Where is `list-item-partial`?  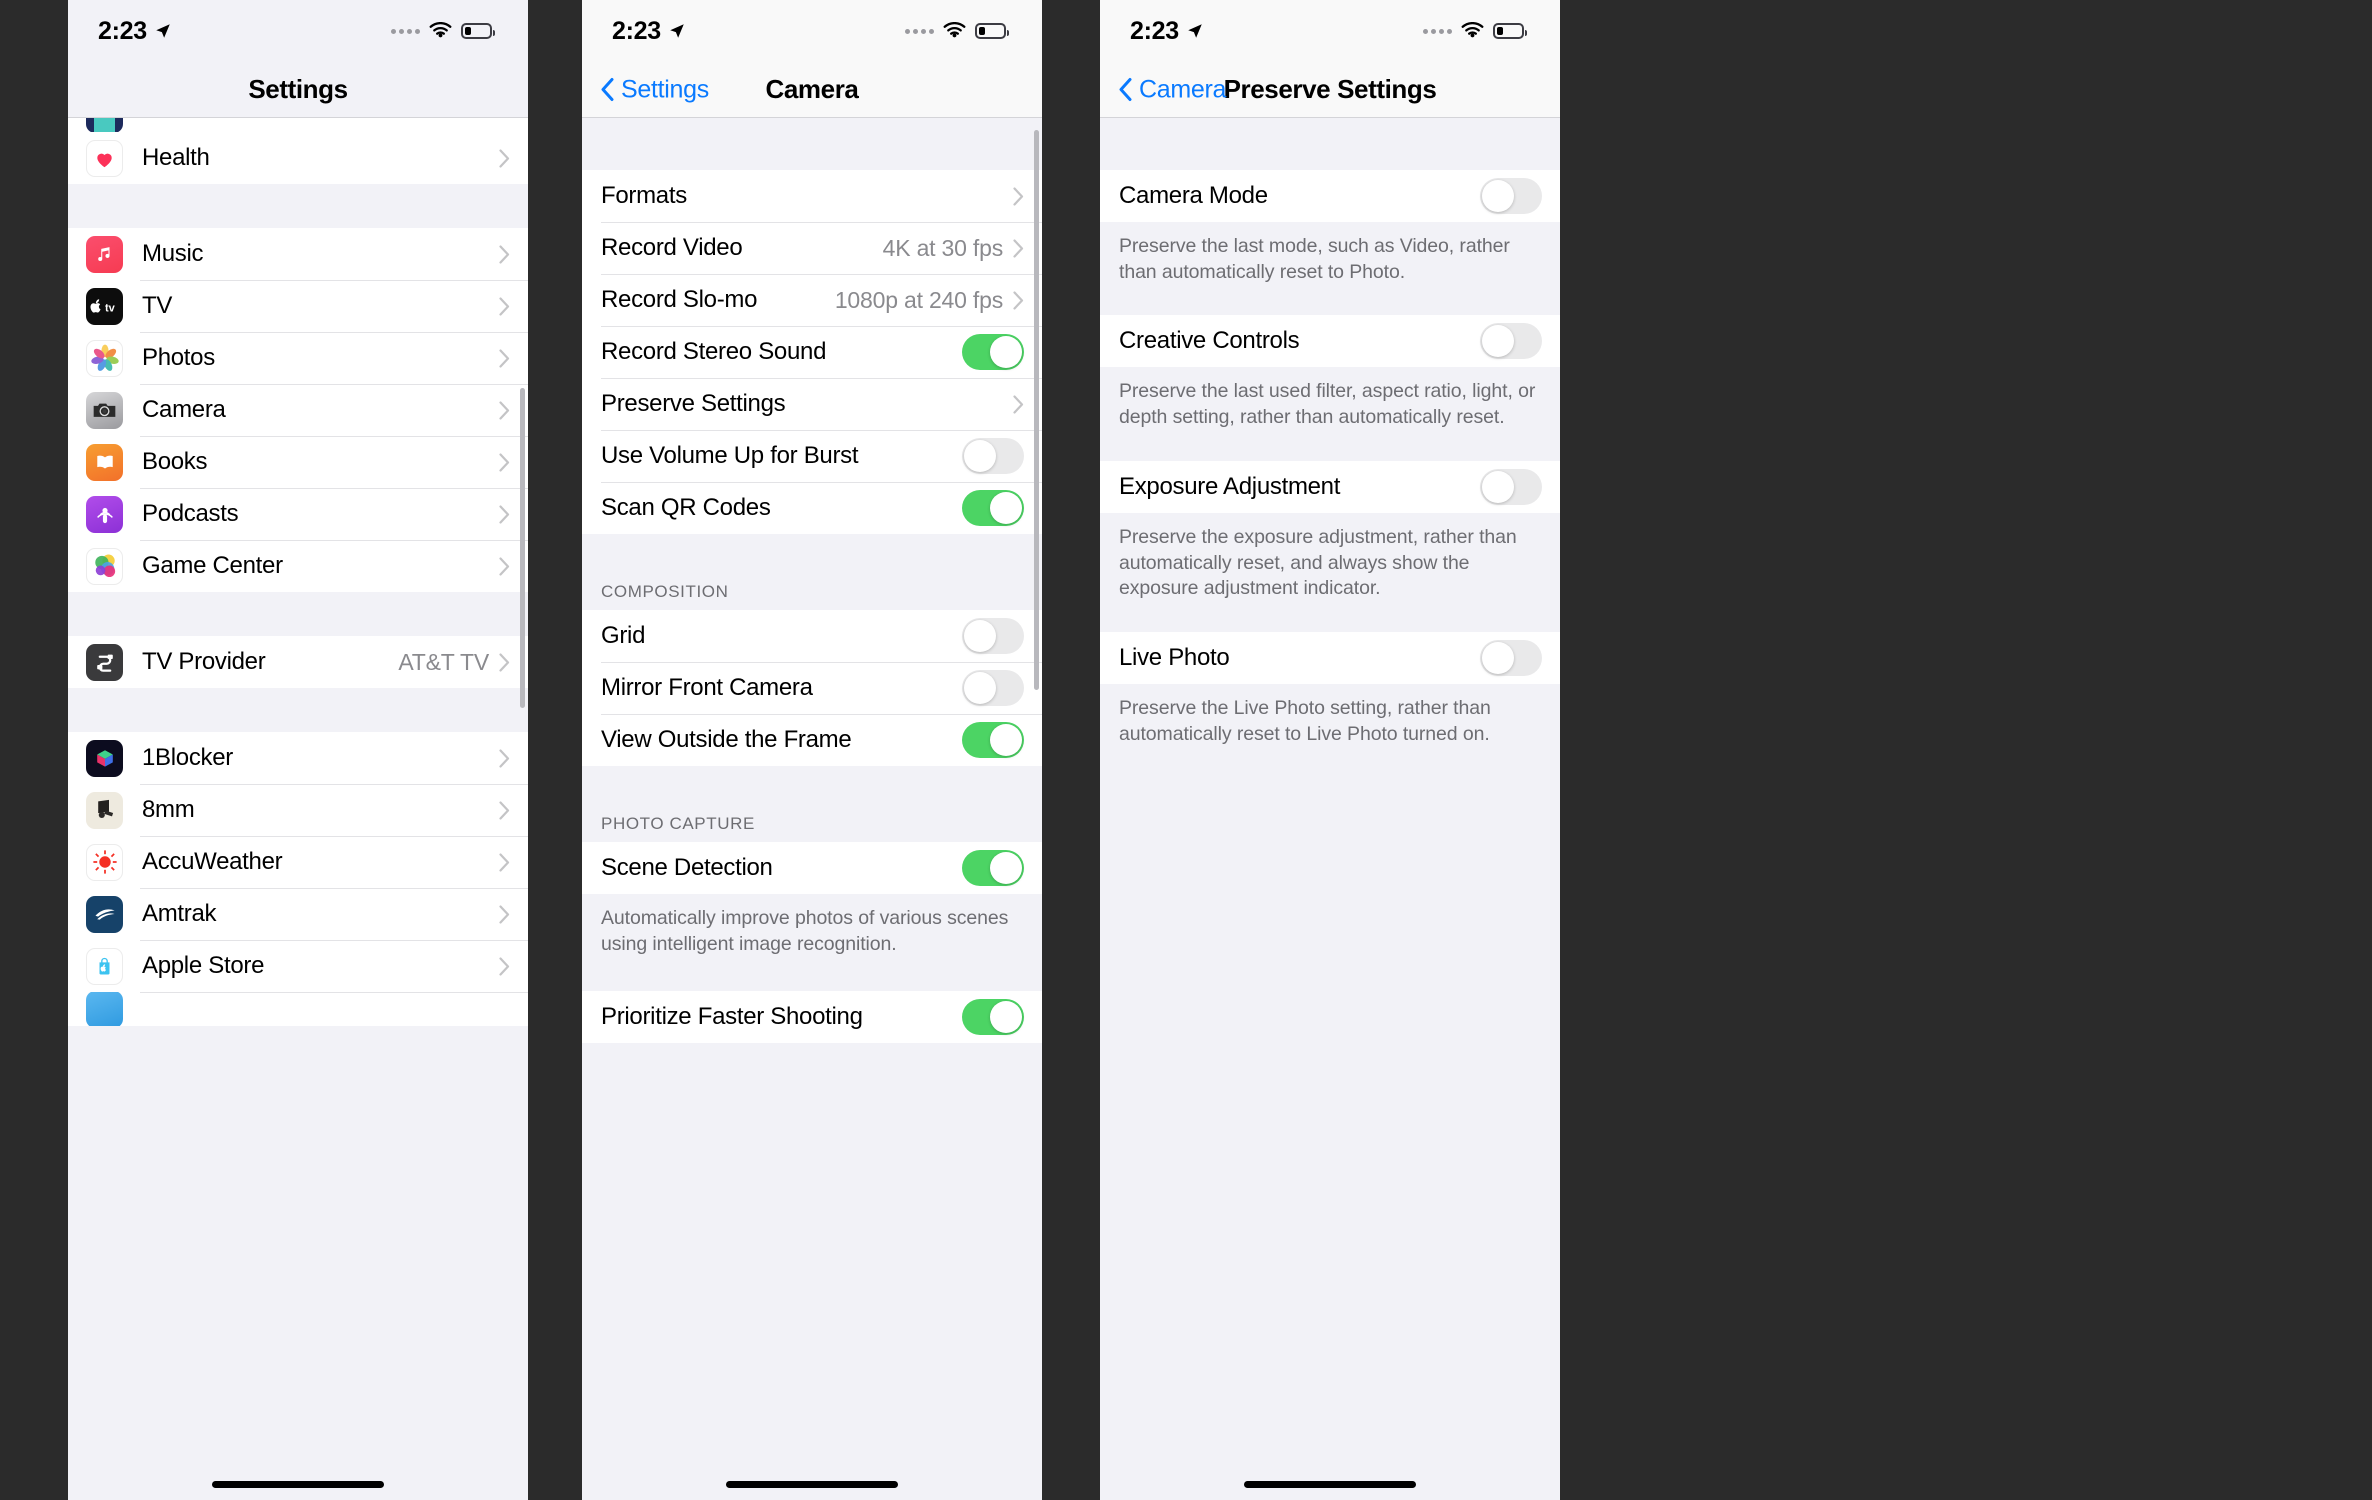 list-item-partial is located at coordinates (298, 125).